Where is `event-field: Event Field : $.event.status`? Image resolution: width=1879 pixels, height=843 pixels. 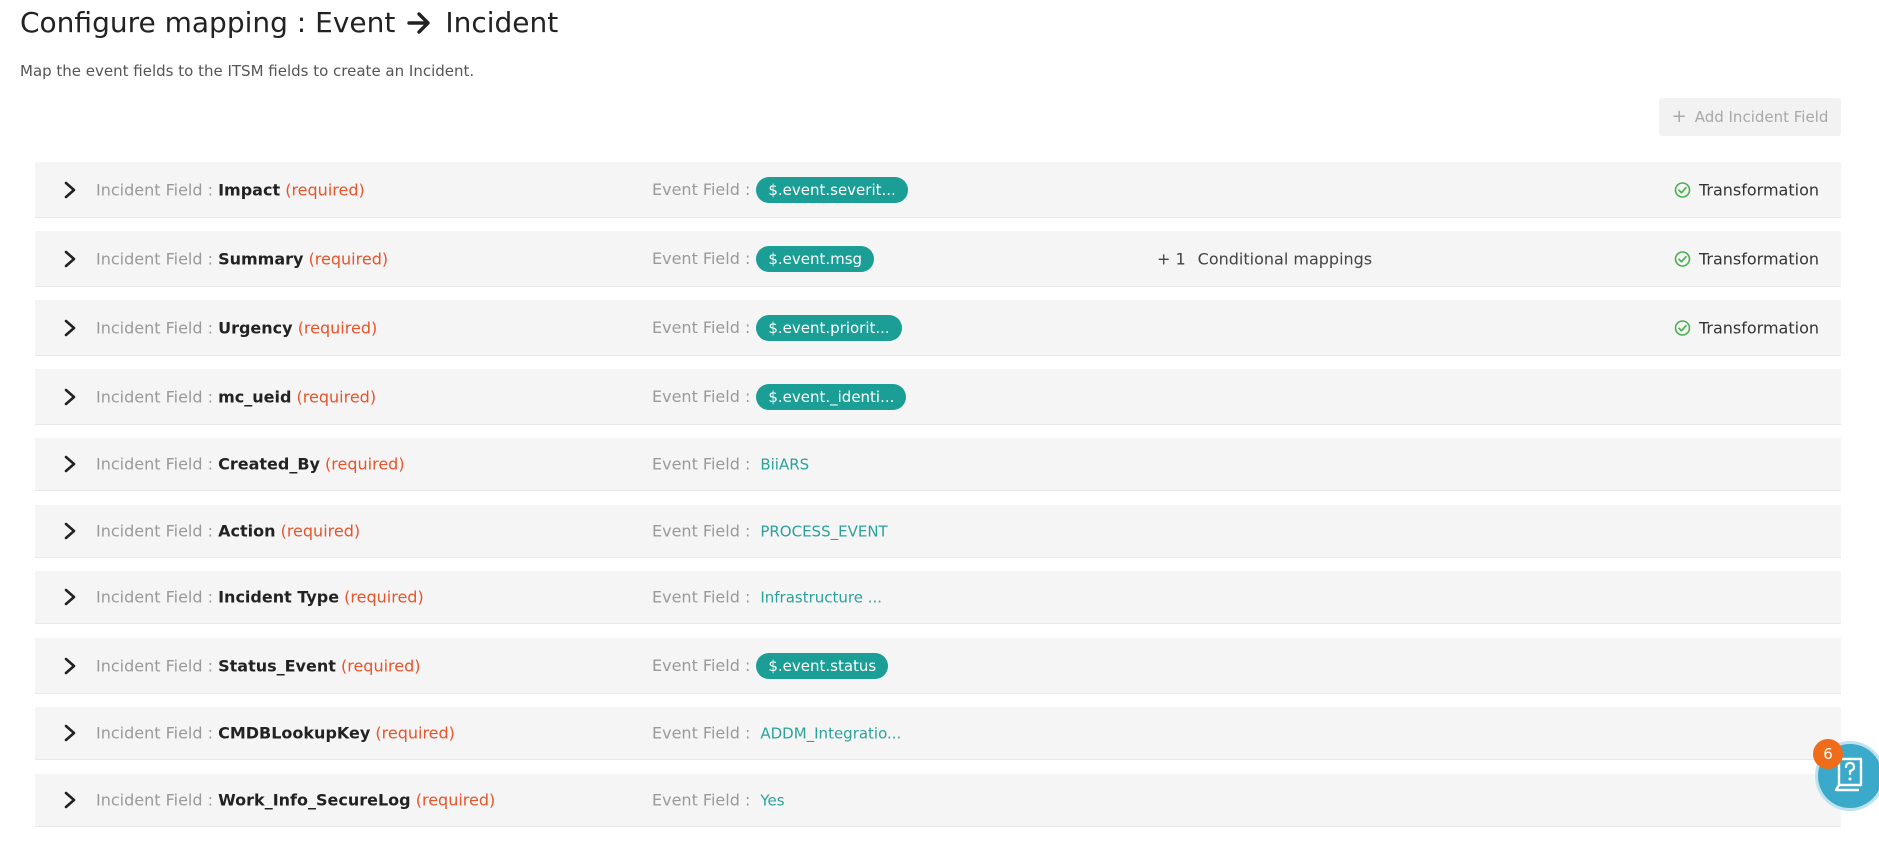
event-field: Event Field : $.event.status is located at coordinates (770, 665).